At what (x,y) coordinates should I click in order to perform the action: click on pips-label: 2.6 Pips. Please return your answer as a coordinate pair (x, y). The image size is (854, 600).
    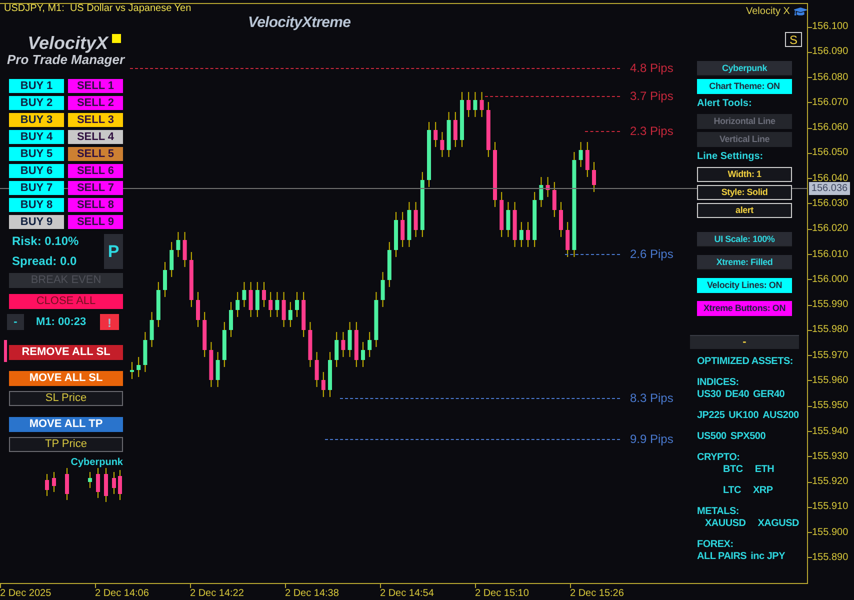
    Looking at the image, I should click on (652, 254).